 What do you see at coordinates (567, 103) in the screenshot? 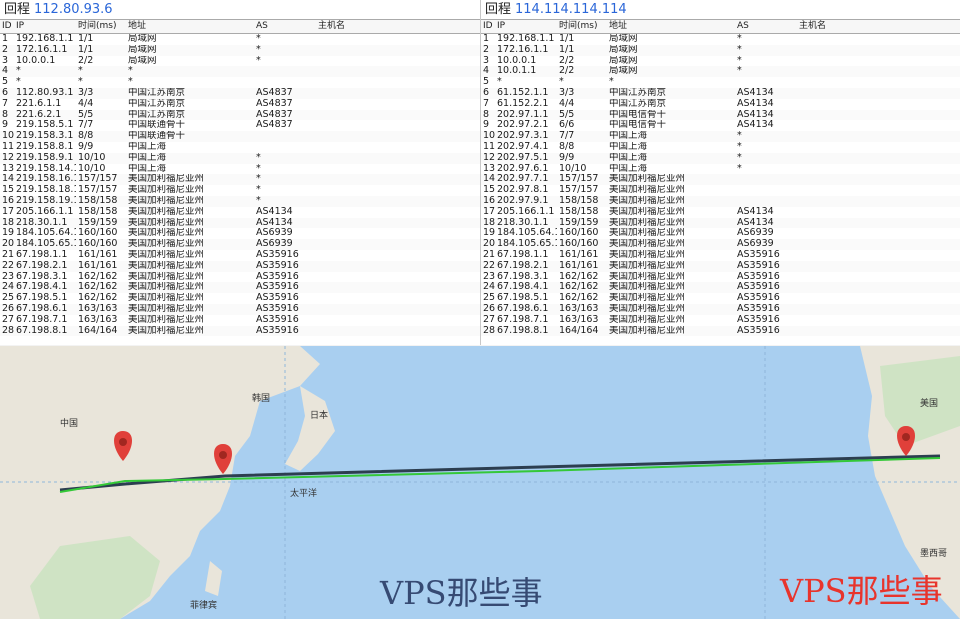
I see `hop-time: 4/4` at bounding box center [567, 103].